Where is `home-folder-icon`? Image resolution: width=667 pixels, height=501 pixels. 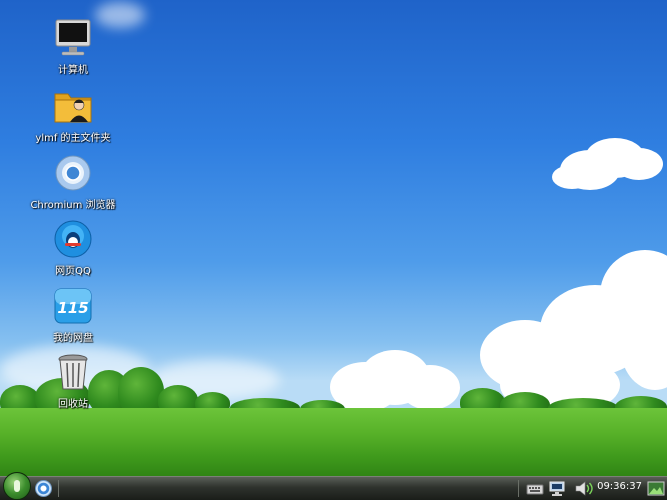
home-folder-icon is located at coordinates (73, 106).